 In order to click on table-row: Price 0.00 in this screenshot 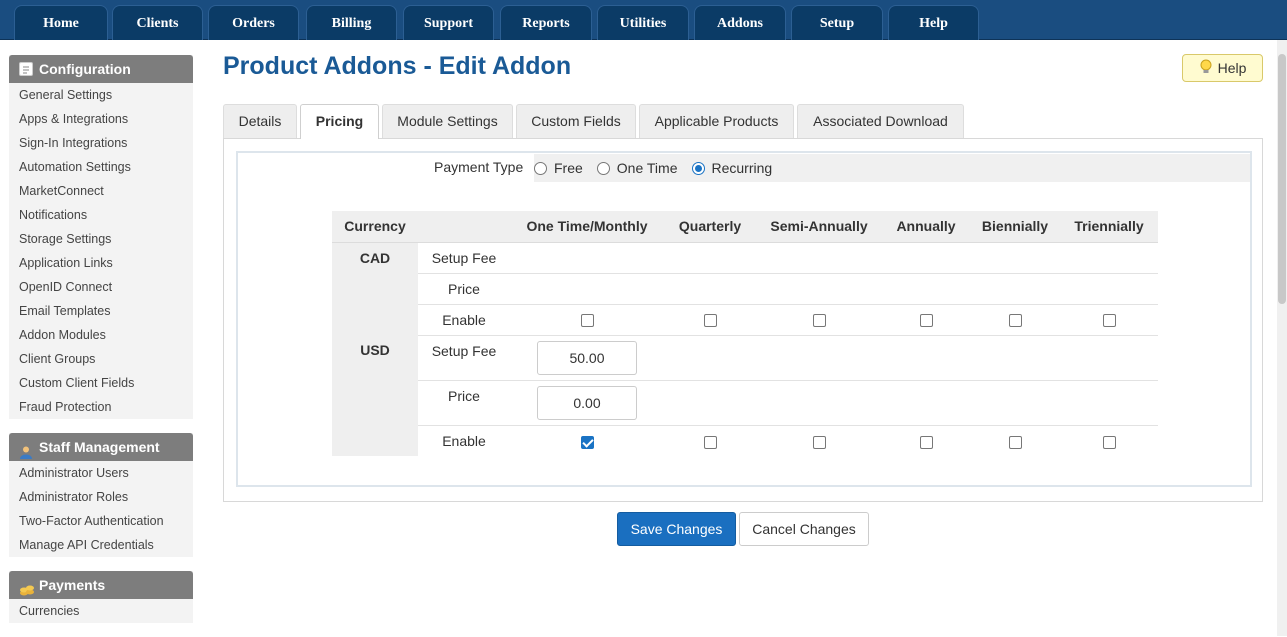, I will do `click(745, 403)`.